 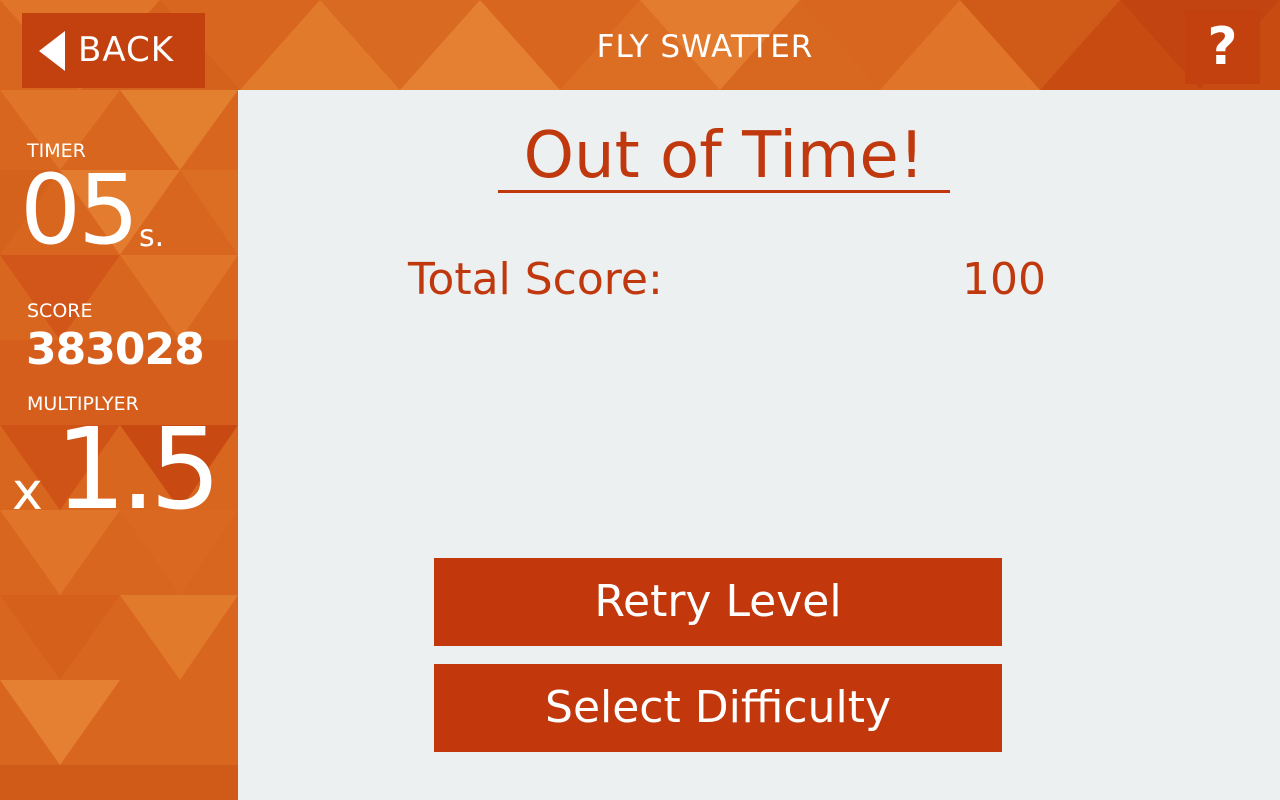 What do you see at coordinates (152, 236) in the screenshot?
I see `timer-unit: s.` at bounding box center [152, 236].